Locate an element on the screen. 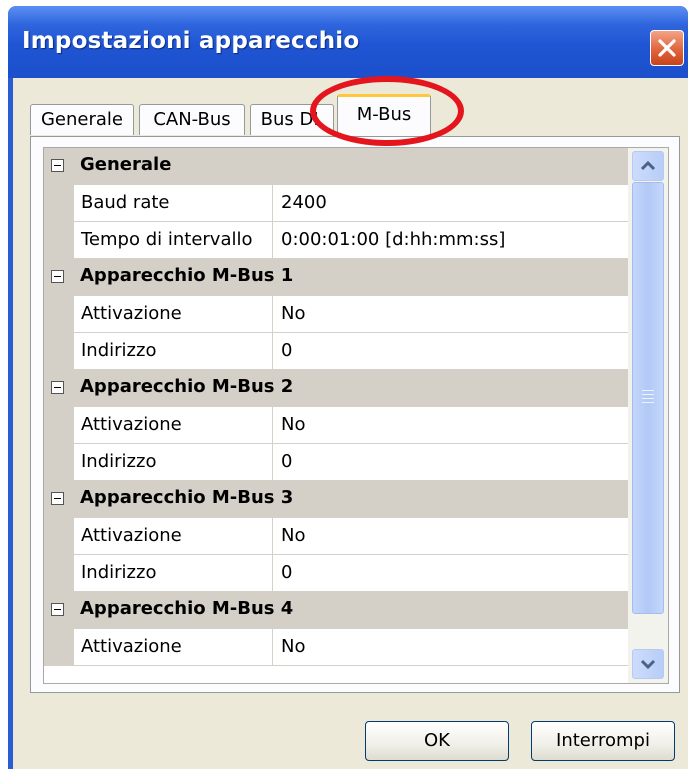  grid-category-row: Generale is located at coordinates (336, 166).